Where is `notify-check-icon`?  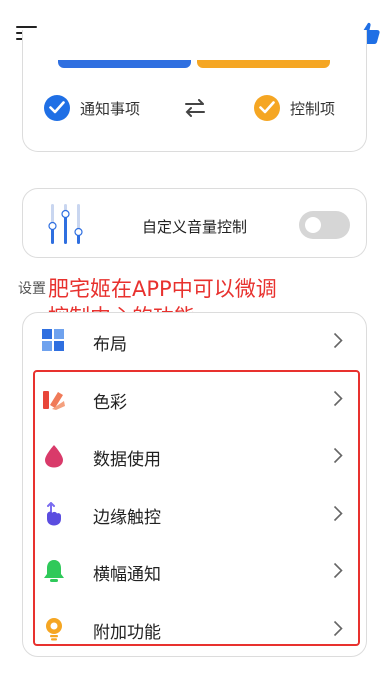
notify-check-icon is located at coordinates (57, 108).